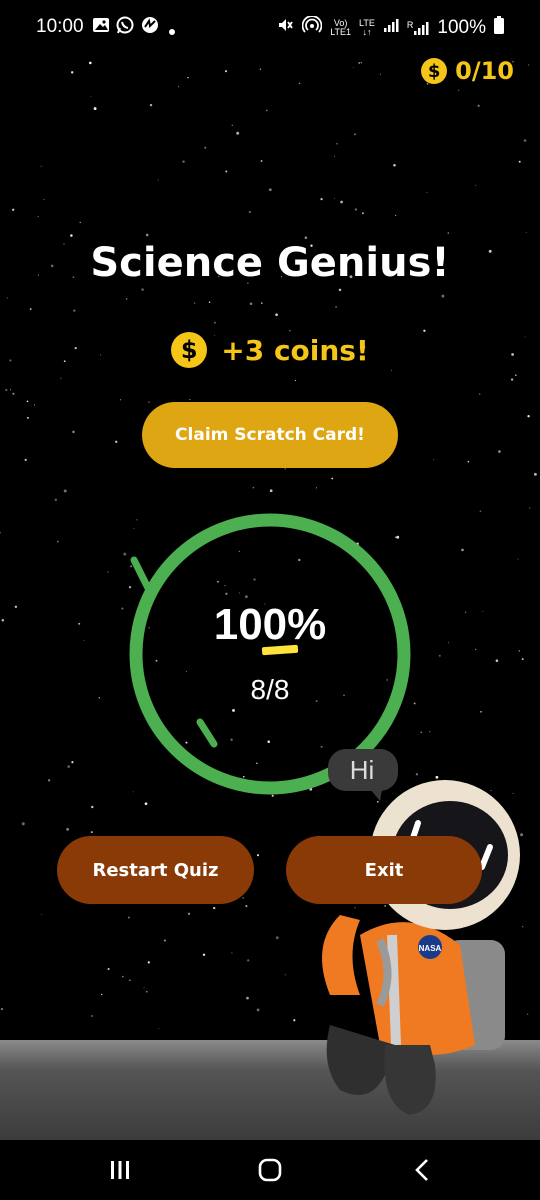 Image resolution: width=540 pixels, height=1200 pixels. I want to click on signal-strength-icon-2: R, so click(418, 28).